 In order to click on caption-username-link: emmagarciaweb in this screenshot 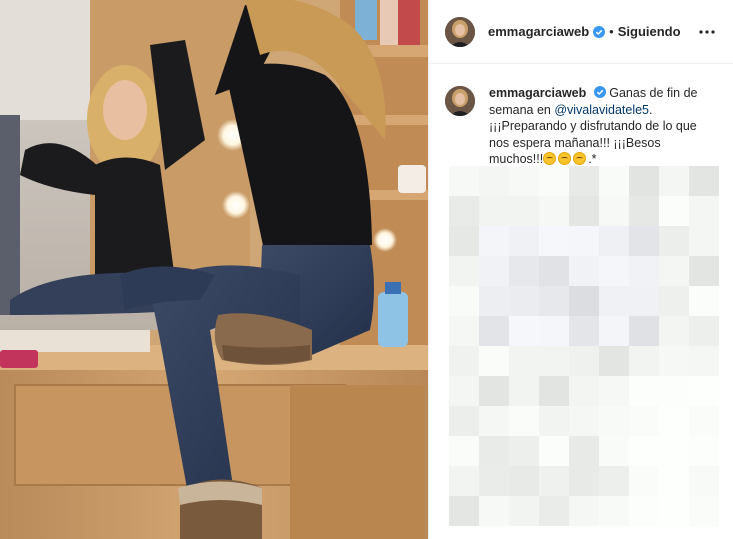, I will do `click(537, 93)`.